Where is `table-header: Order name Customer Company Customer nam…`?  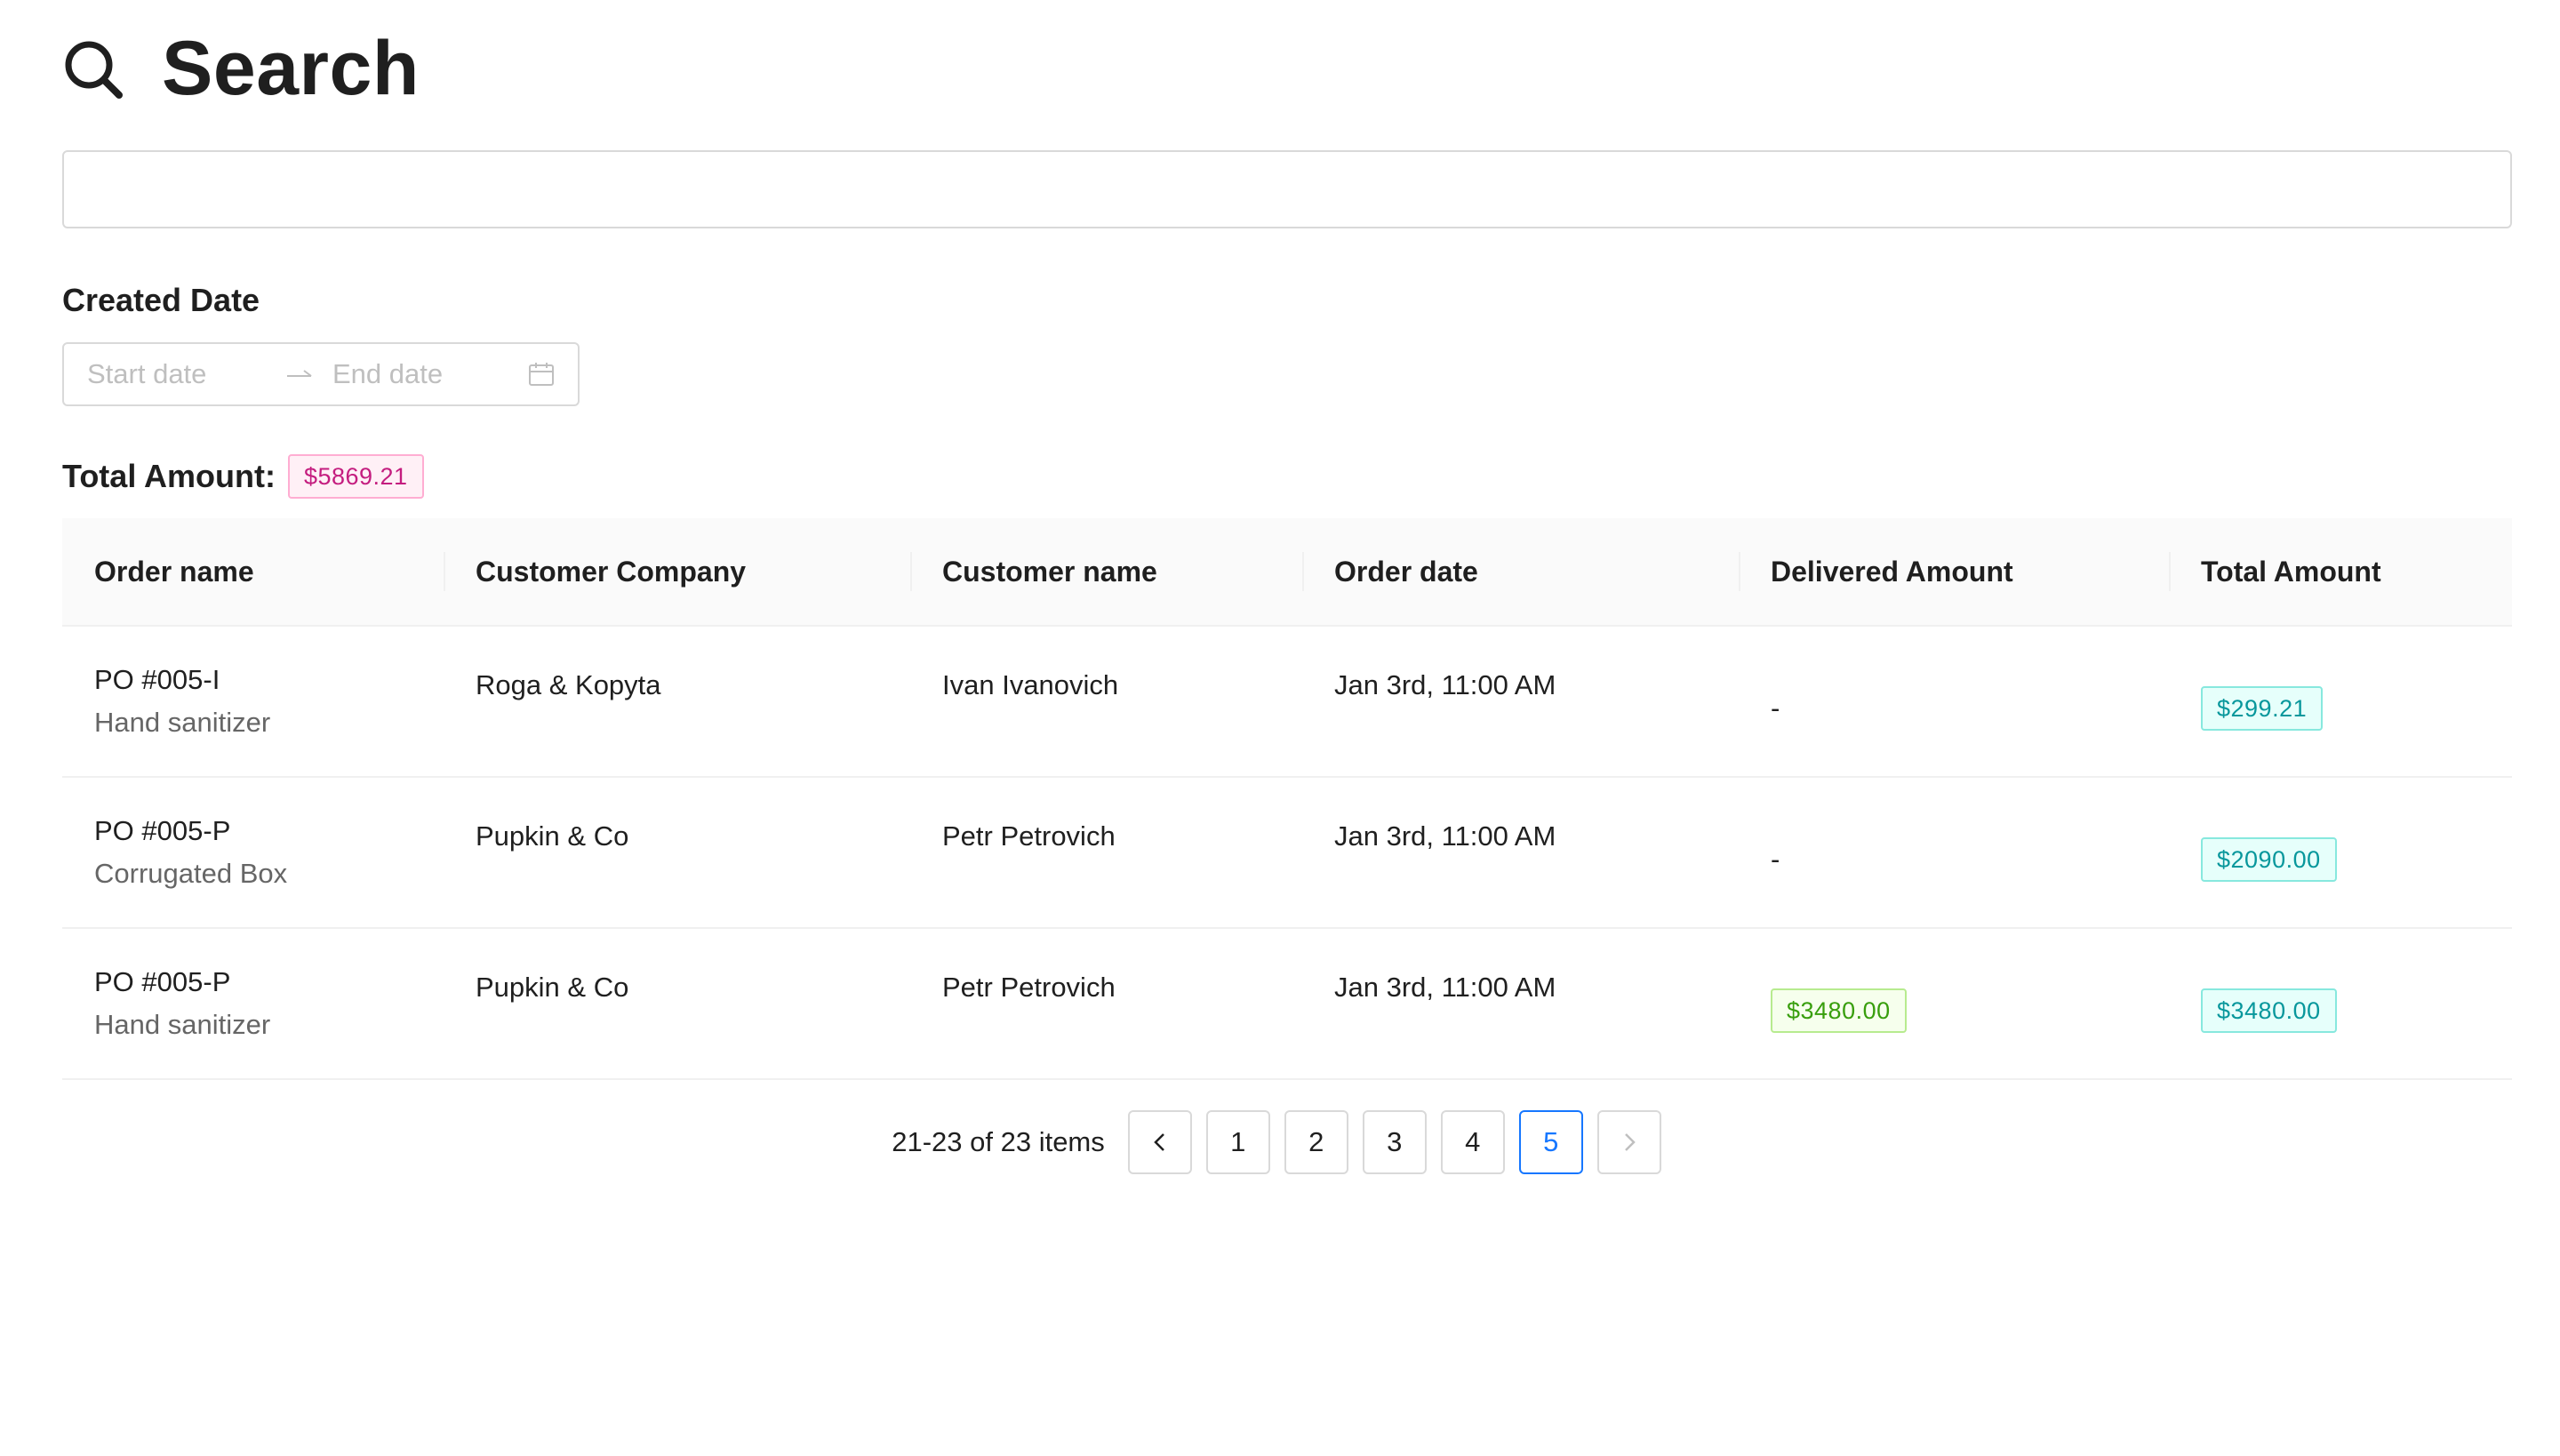
table-header: Order name Customer Company Customer nam… is located at coordinates (1287, 572).